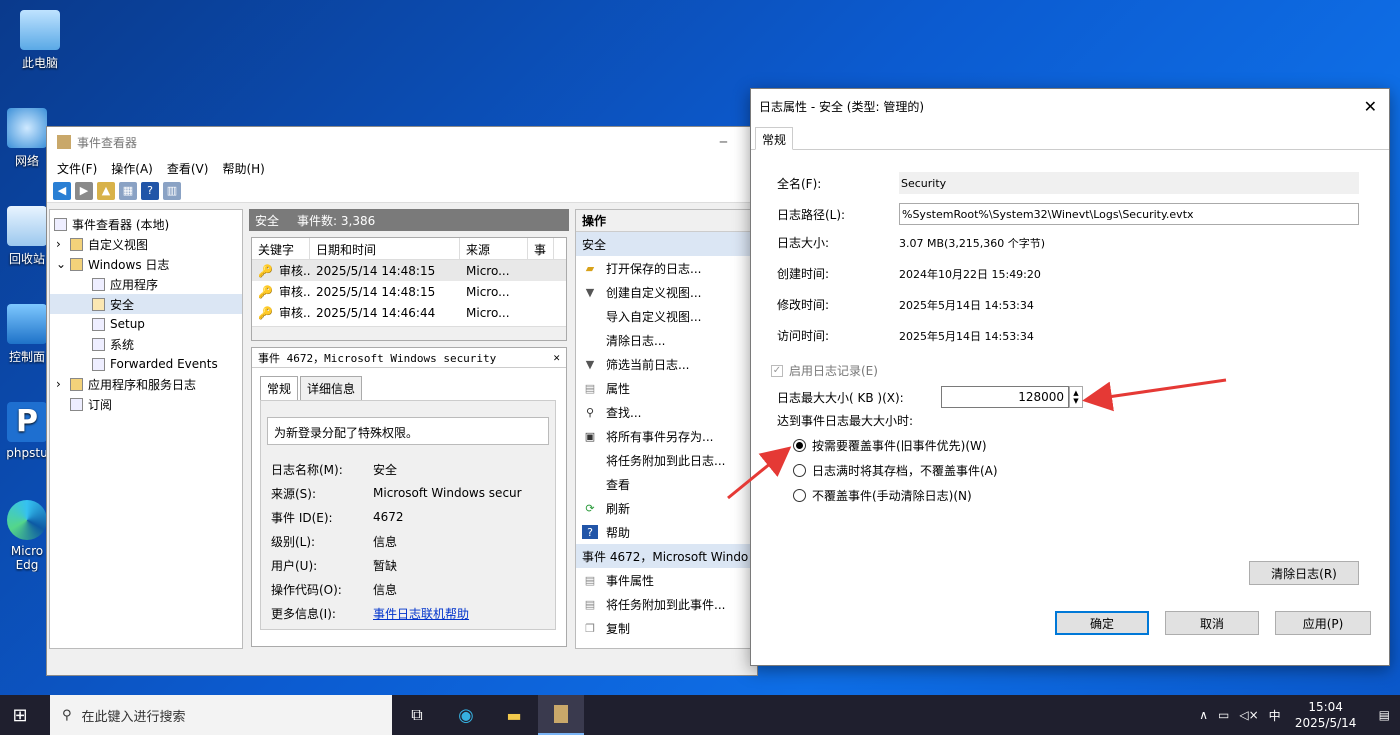  I want to click on arrow-overwrite, so click(759, 473).